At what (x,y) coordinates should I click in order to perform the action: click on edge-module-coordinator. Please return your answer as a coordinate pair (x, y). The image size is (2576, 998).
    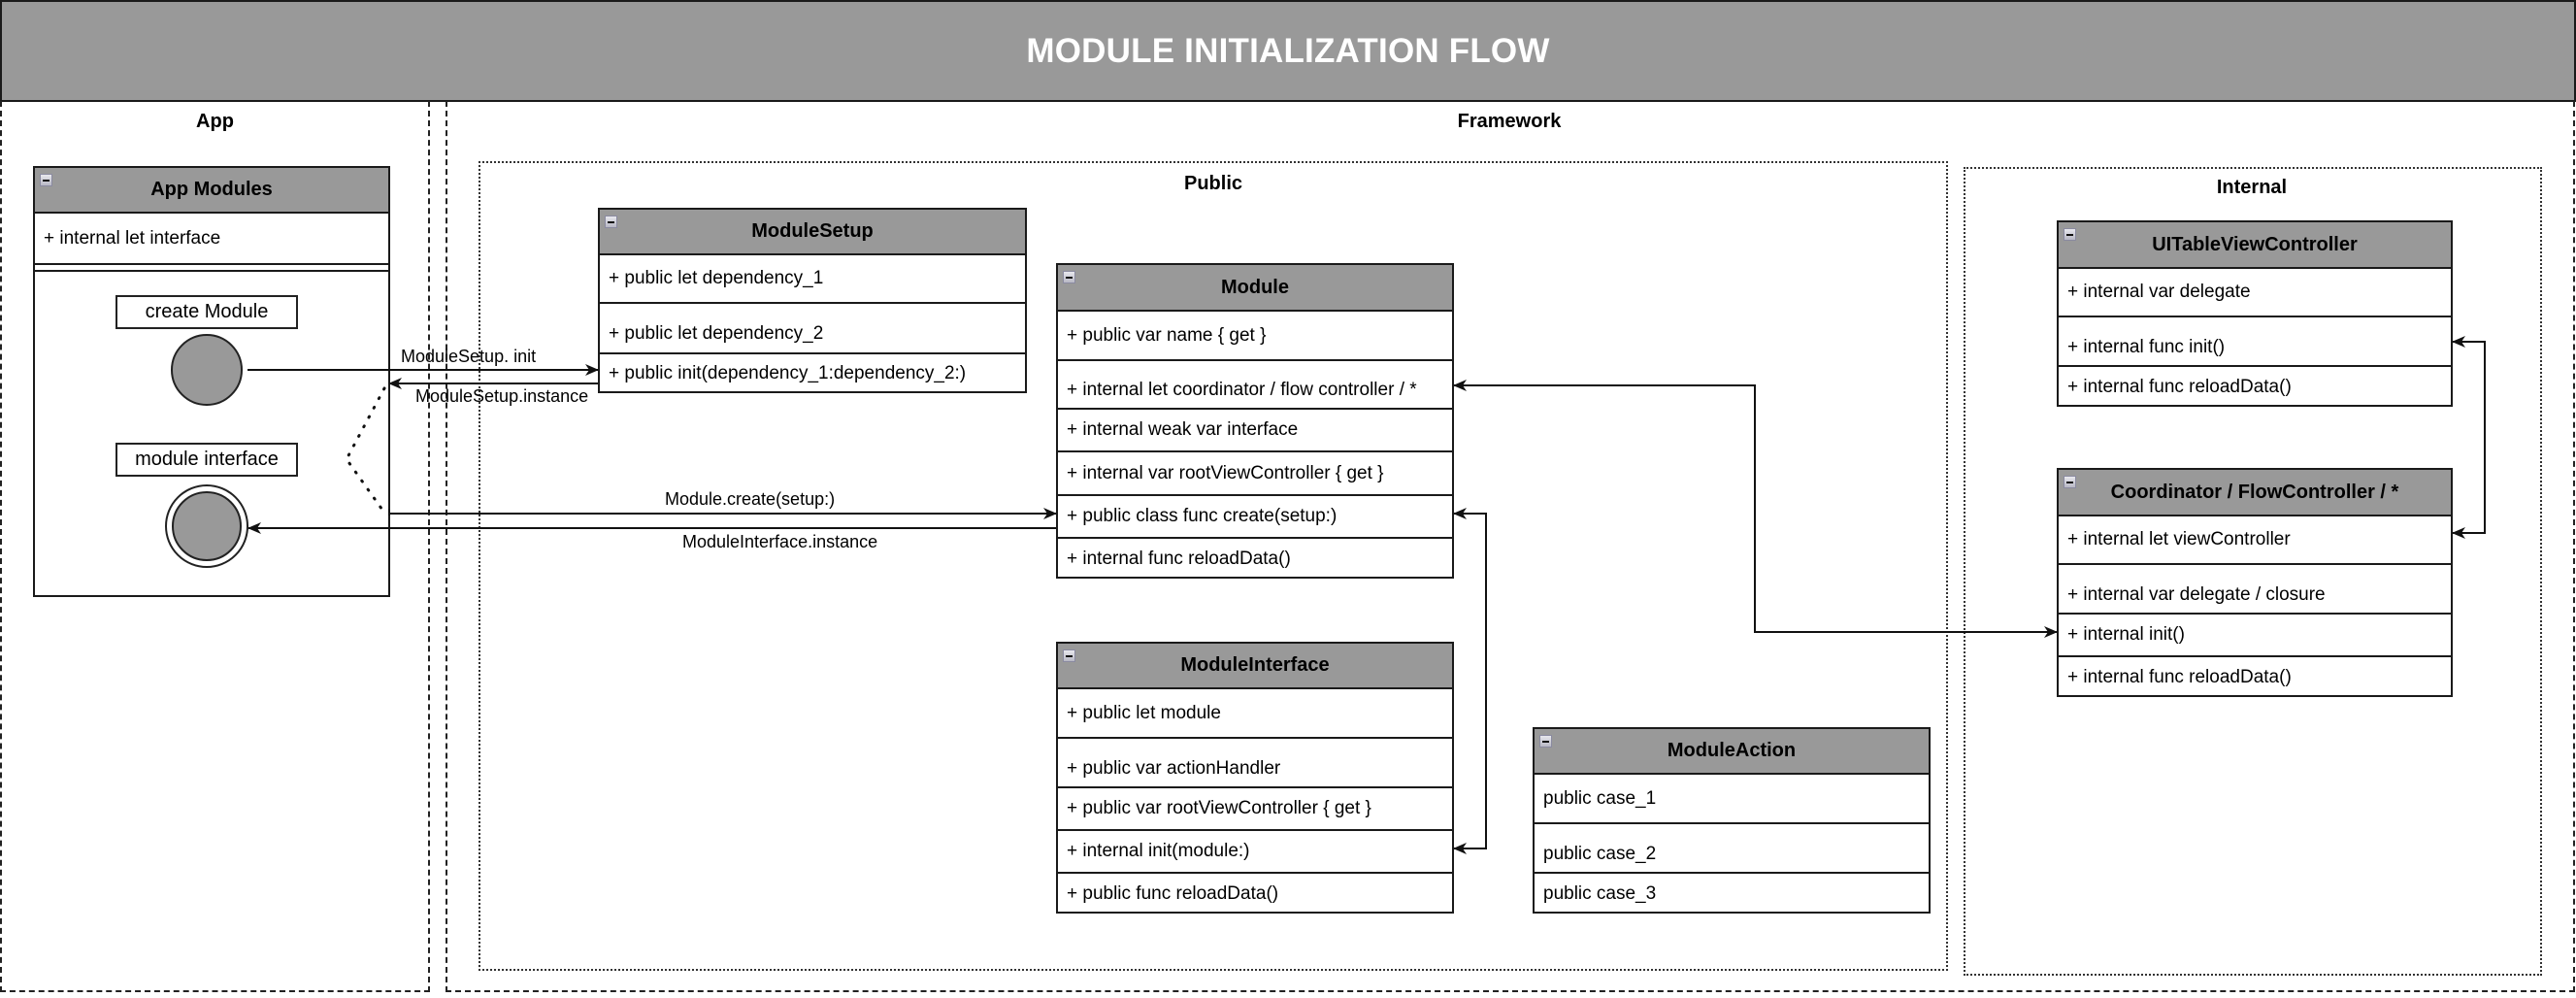
    Looking at the image, I should click on (1755, 506).